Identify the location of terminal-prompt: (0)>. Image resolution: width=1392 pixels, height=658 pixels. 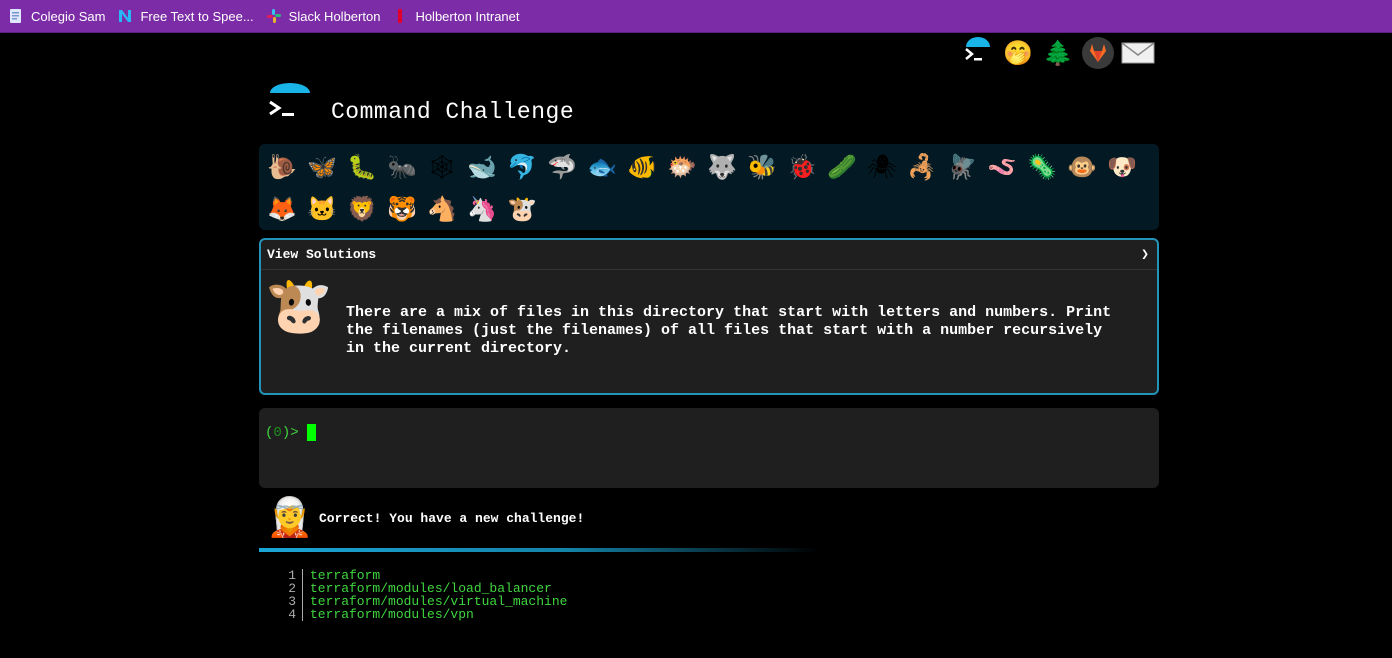
(282, 433).